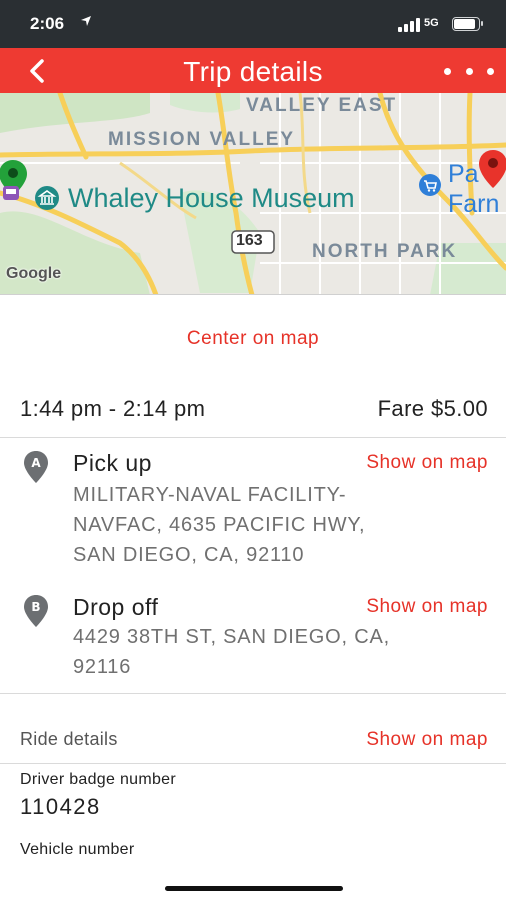 This screenshot has width=506, height=900. What do you see at coordinates (86, 22) in the screenshot?
I see `location-arrow-icon` at bounding box center [86, 22].